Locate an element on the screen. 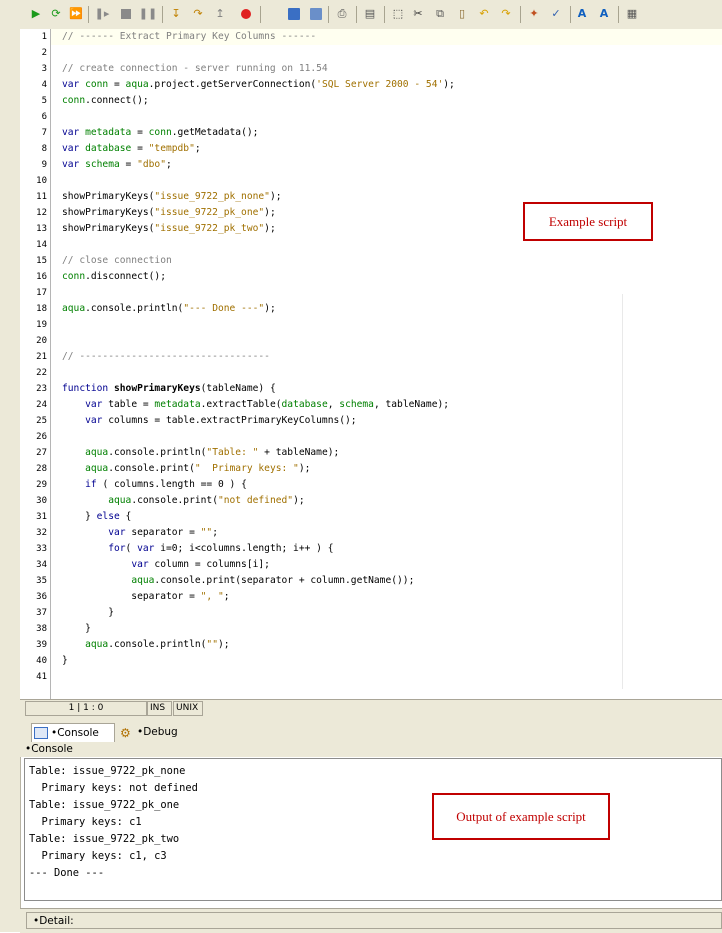 This screenshot has height=933, width=722. console-line: Table: issue_9722_pk_one is located at coordinates (104, 805).